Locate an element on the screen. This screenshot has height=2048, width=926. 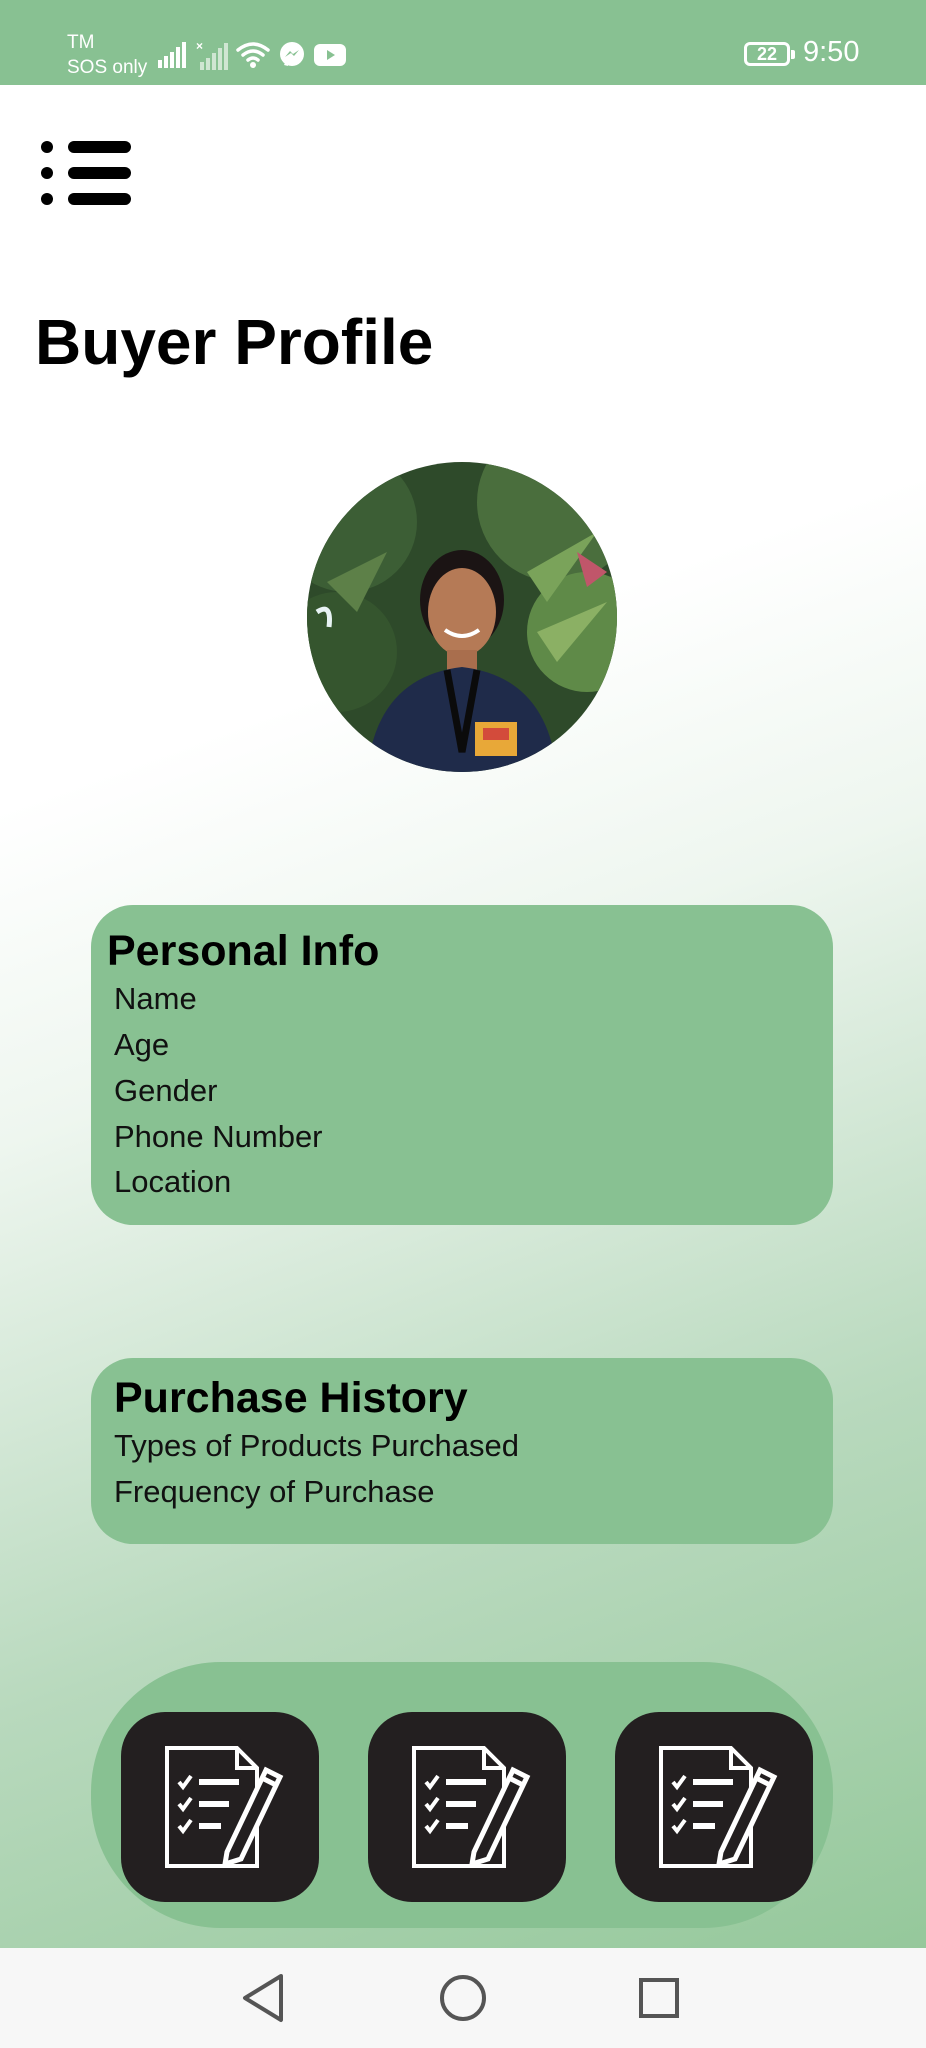
back-icon is located at coordinates (263, 1998).